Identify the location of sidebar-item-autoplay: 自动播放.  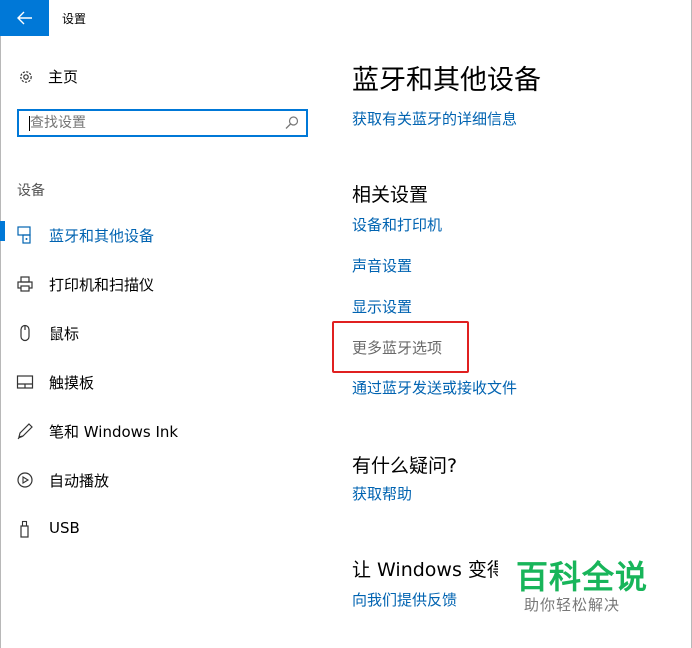
(160, 479).